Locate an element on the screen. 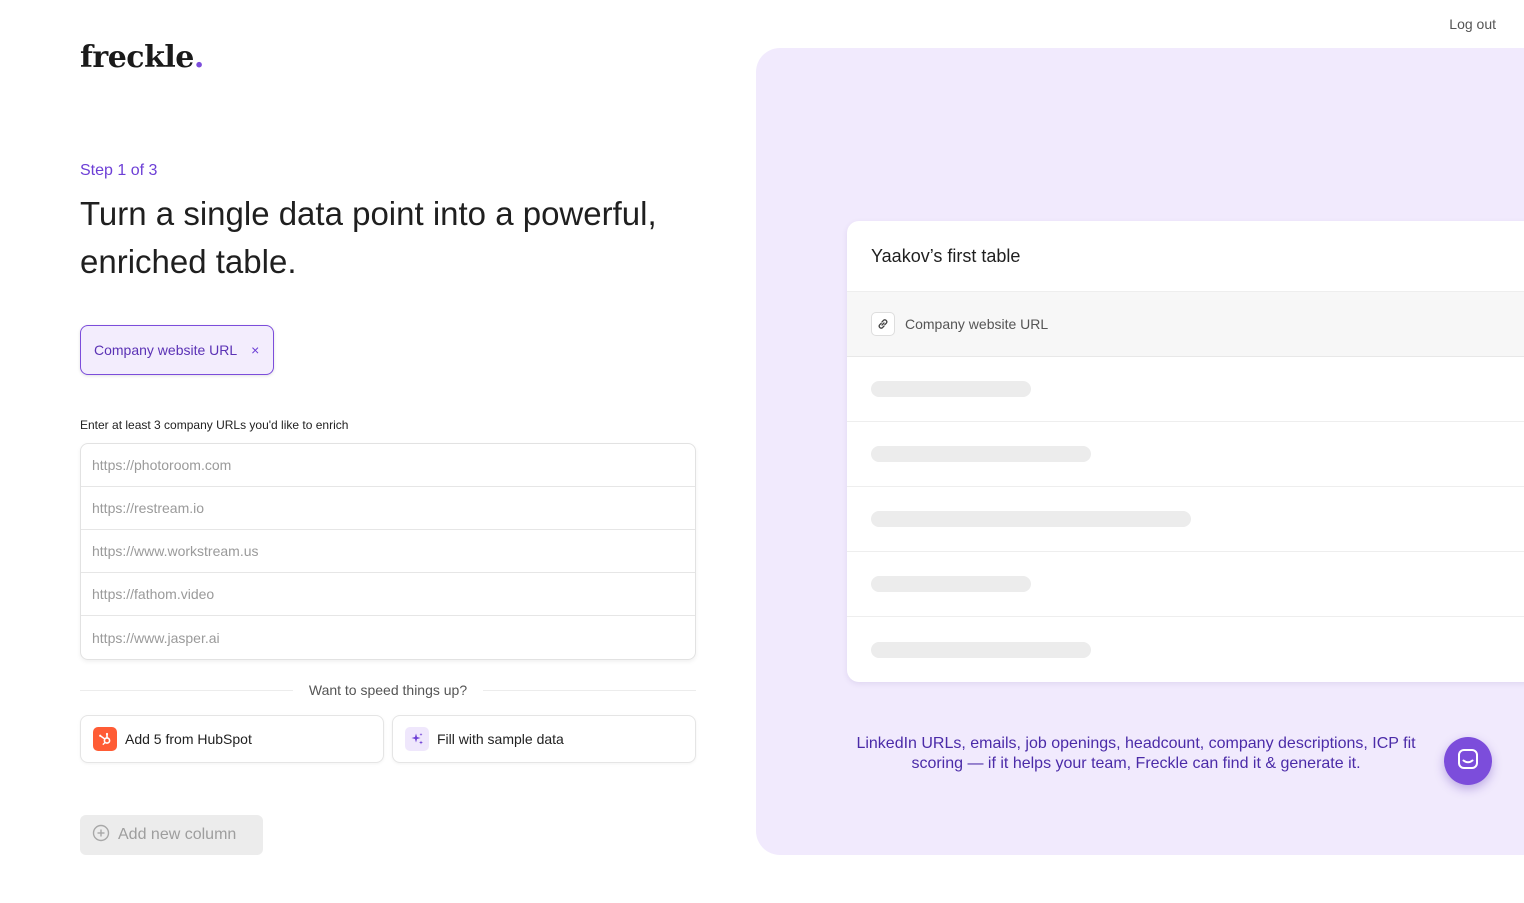  column-chip-label: Company website URL is located at coordinates (166, 350).